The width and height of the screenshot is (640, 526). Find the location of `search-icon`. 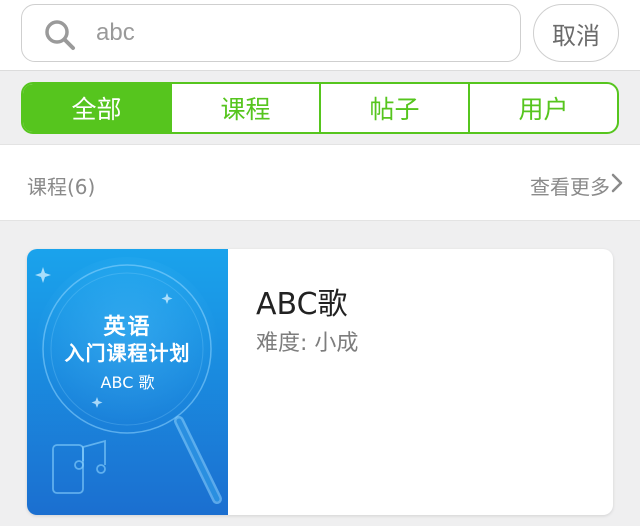

search-icon is located at coordinates (60, 35).